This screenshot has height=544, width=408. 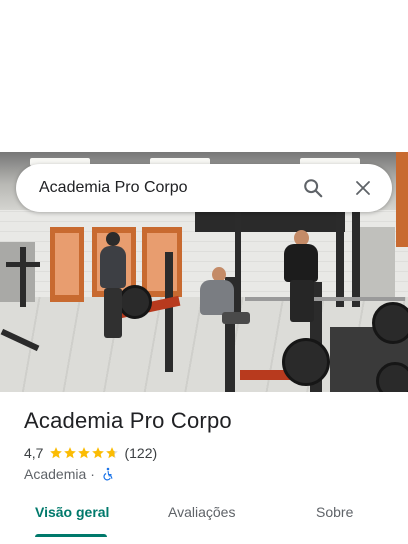 I want to click on close-icon, so click(x=363, y=188).